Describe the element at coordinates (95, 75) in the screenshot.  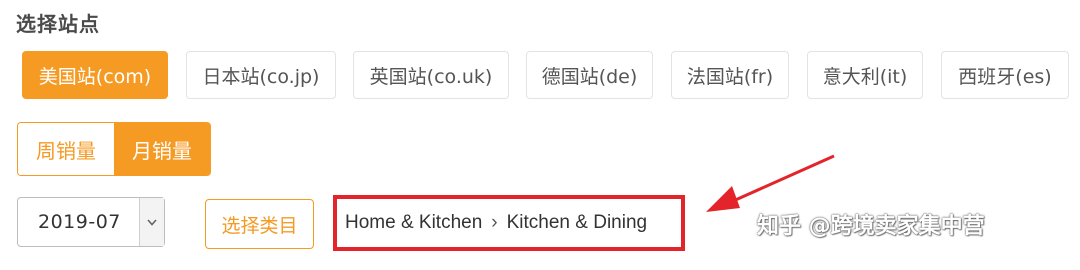
I see `site-button-us: 美国站(com)` at that location.